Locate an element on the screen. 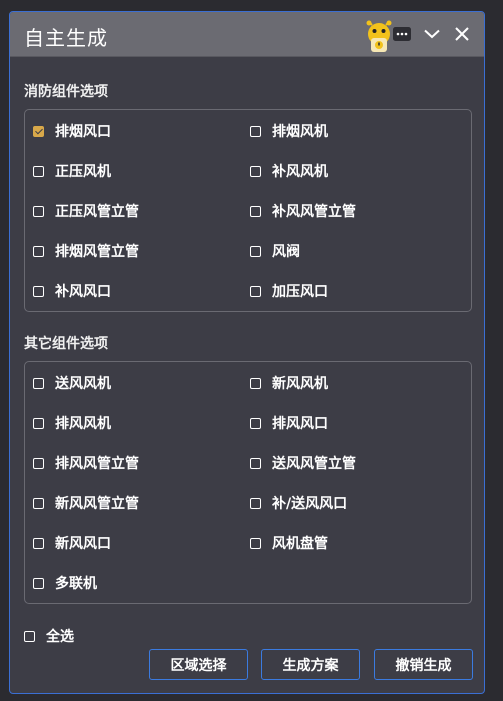 This screenshot has width=503, height=701. option-fire-7: 风阀 is located at coordinates (275, 251).